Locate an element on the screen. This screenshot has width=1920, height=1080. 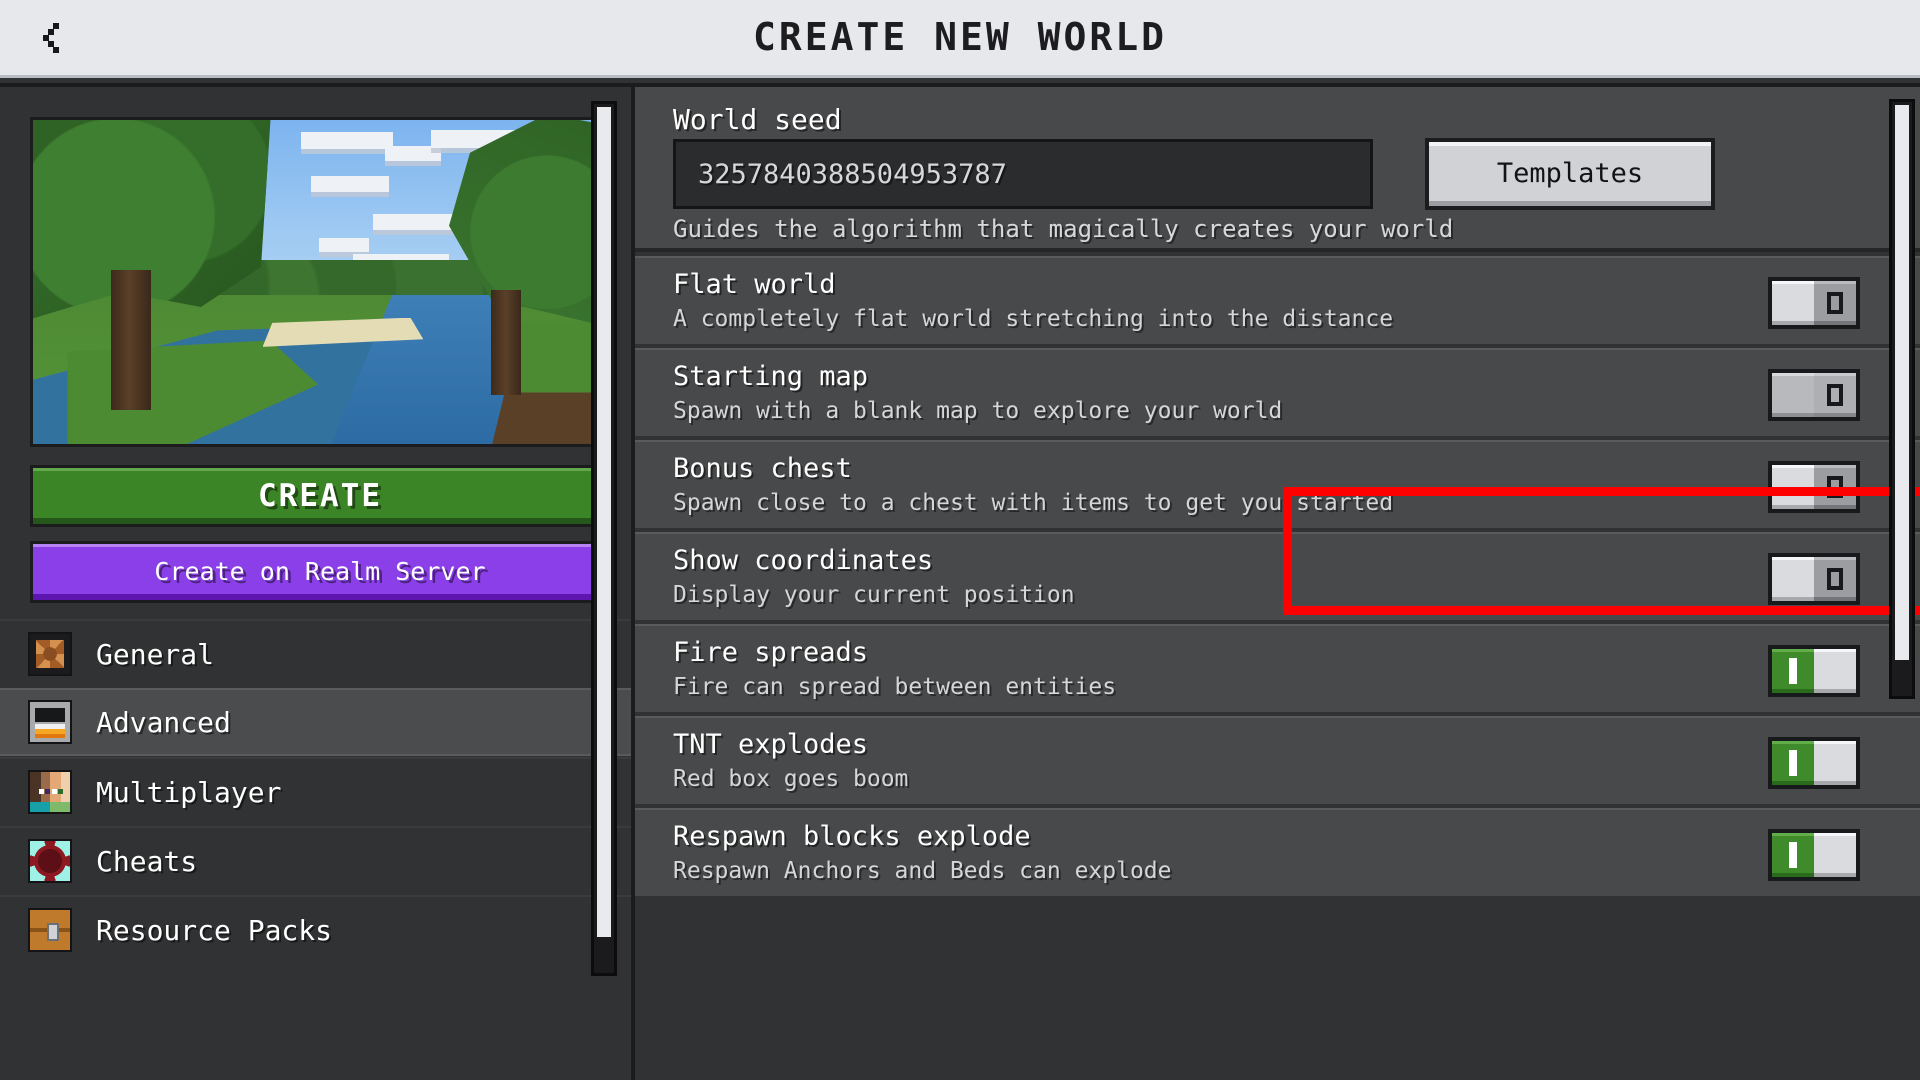
left-panel-scrollbar-thumb is located at coordinates (604, 522).